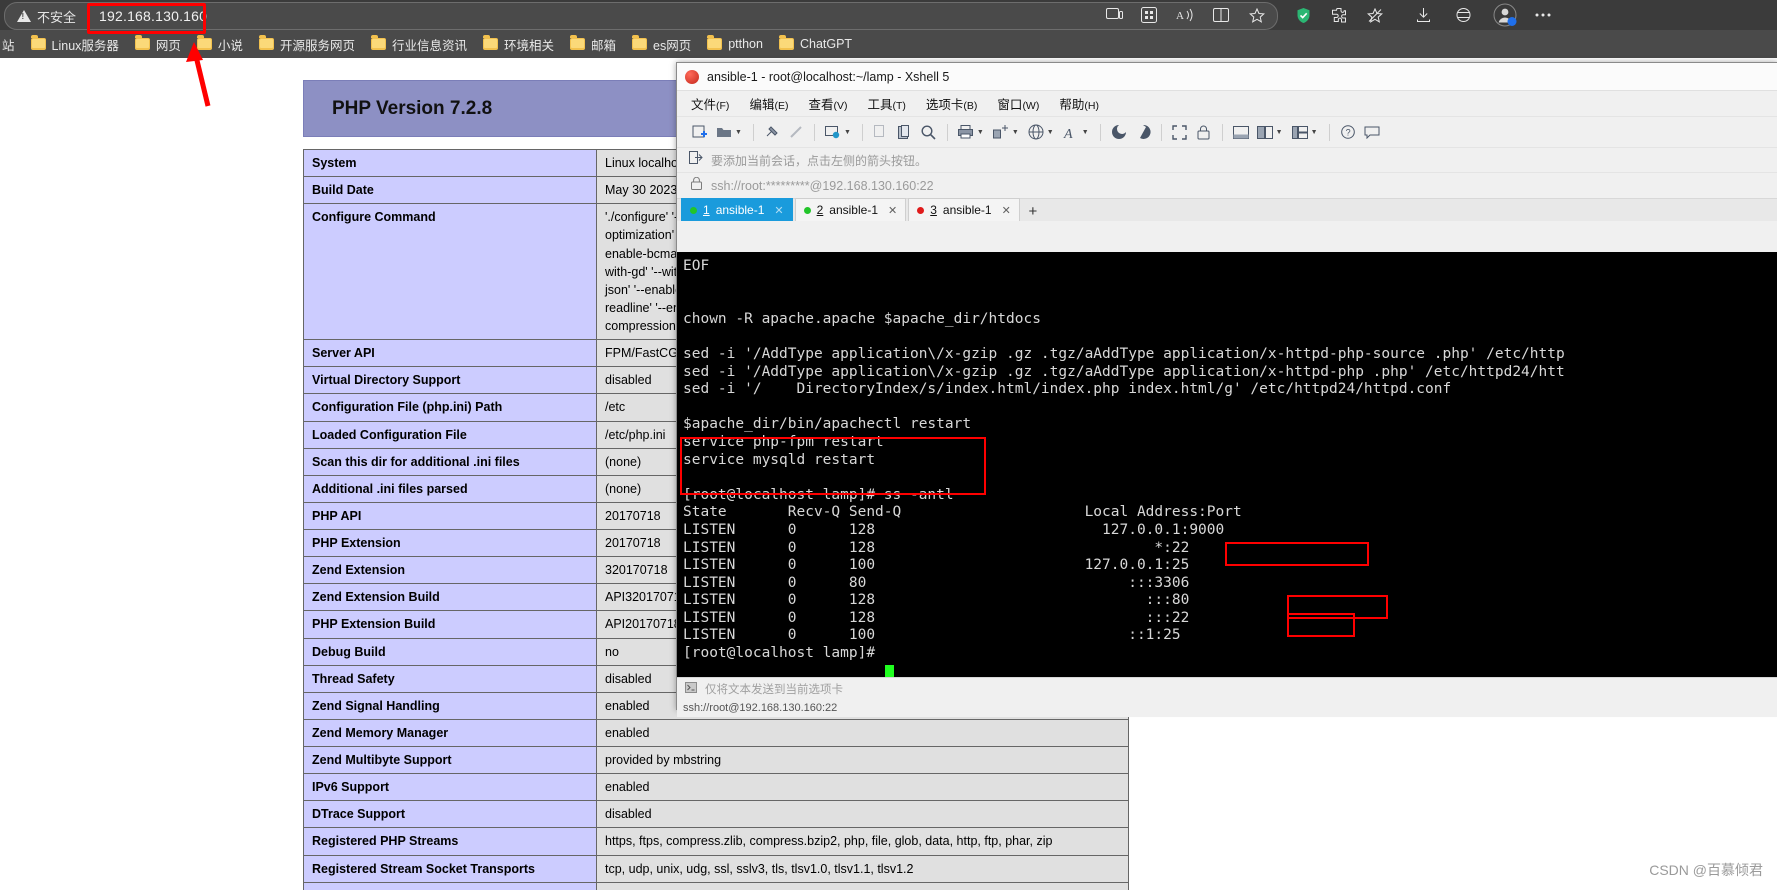  I want to click on compose-pane-icon, so click(1241, 132).